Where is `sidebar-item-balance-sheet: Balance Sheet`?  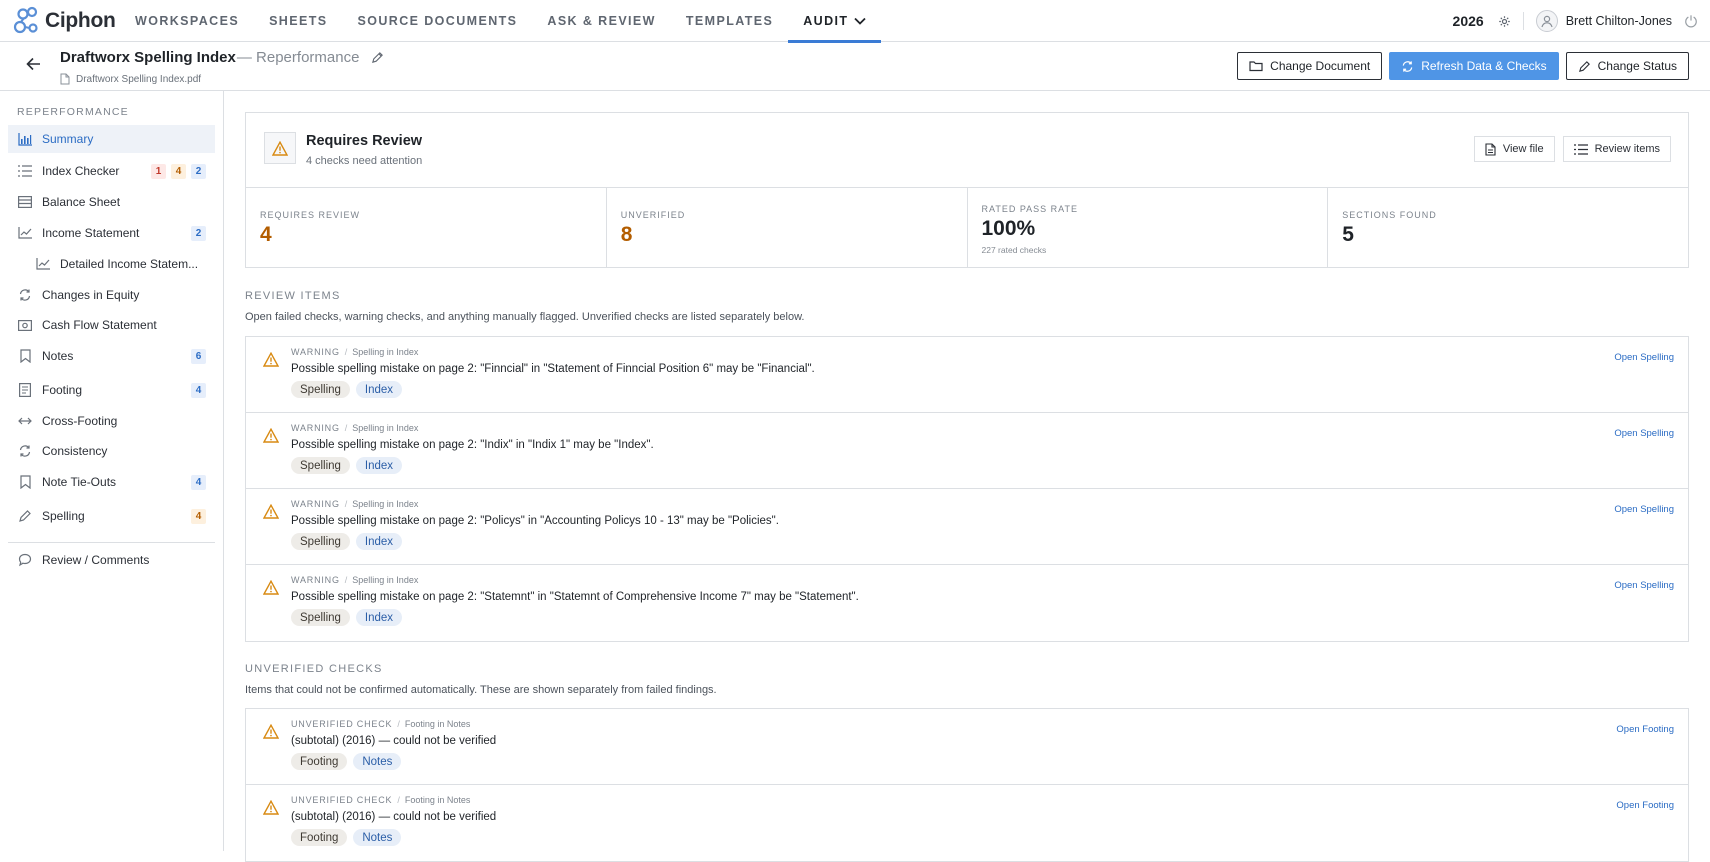
sidebar-item-balance-sheet: Balance Sheet is located at coordinates (111, 202).